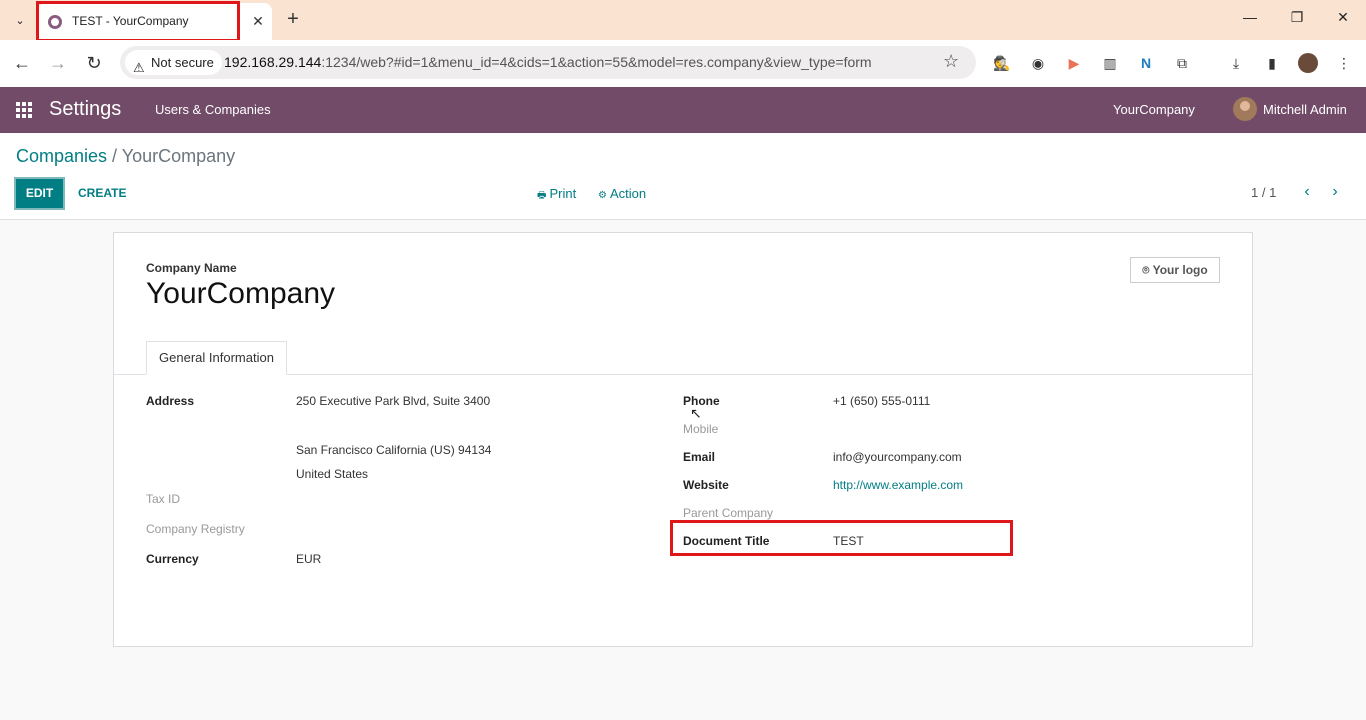 The height and width of the screenshot is (720, 1366). Describe the element at coordinates (683, 21) in the screenshot. I see `browser-tabstrip: ⌄ TEST - YourCompany ✕ + — ❐ ✕` at that location.